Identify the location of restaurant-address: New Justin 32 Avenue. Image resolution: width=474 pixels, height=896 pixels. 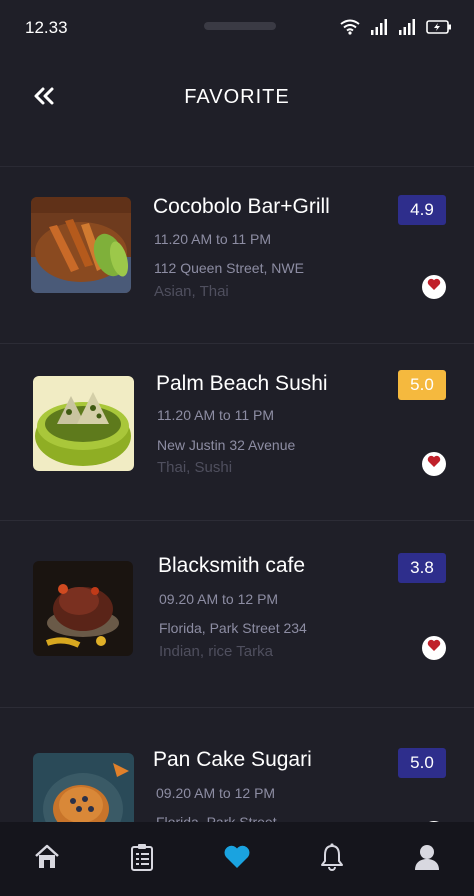
(226, 445).